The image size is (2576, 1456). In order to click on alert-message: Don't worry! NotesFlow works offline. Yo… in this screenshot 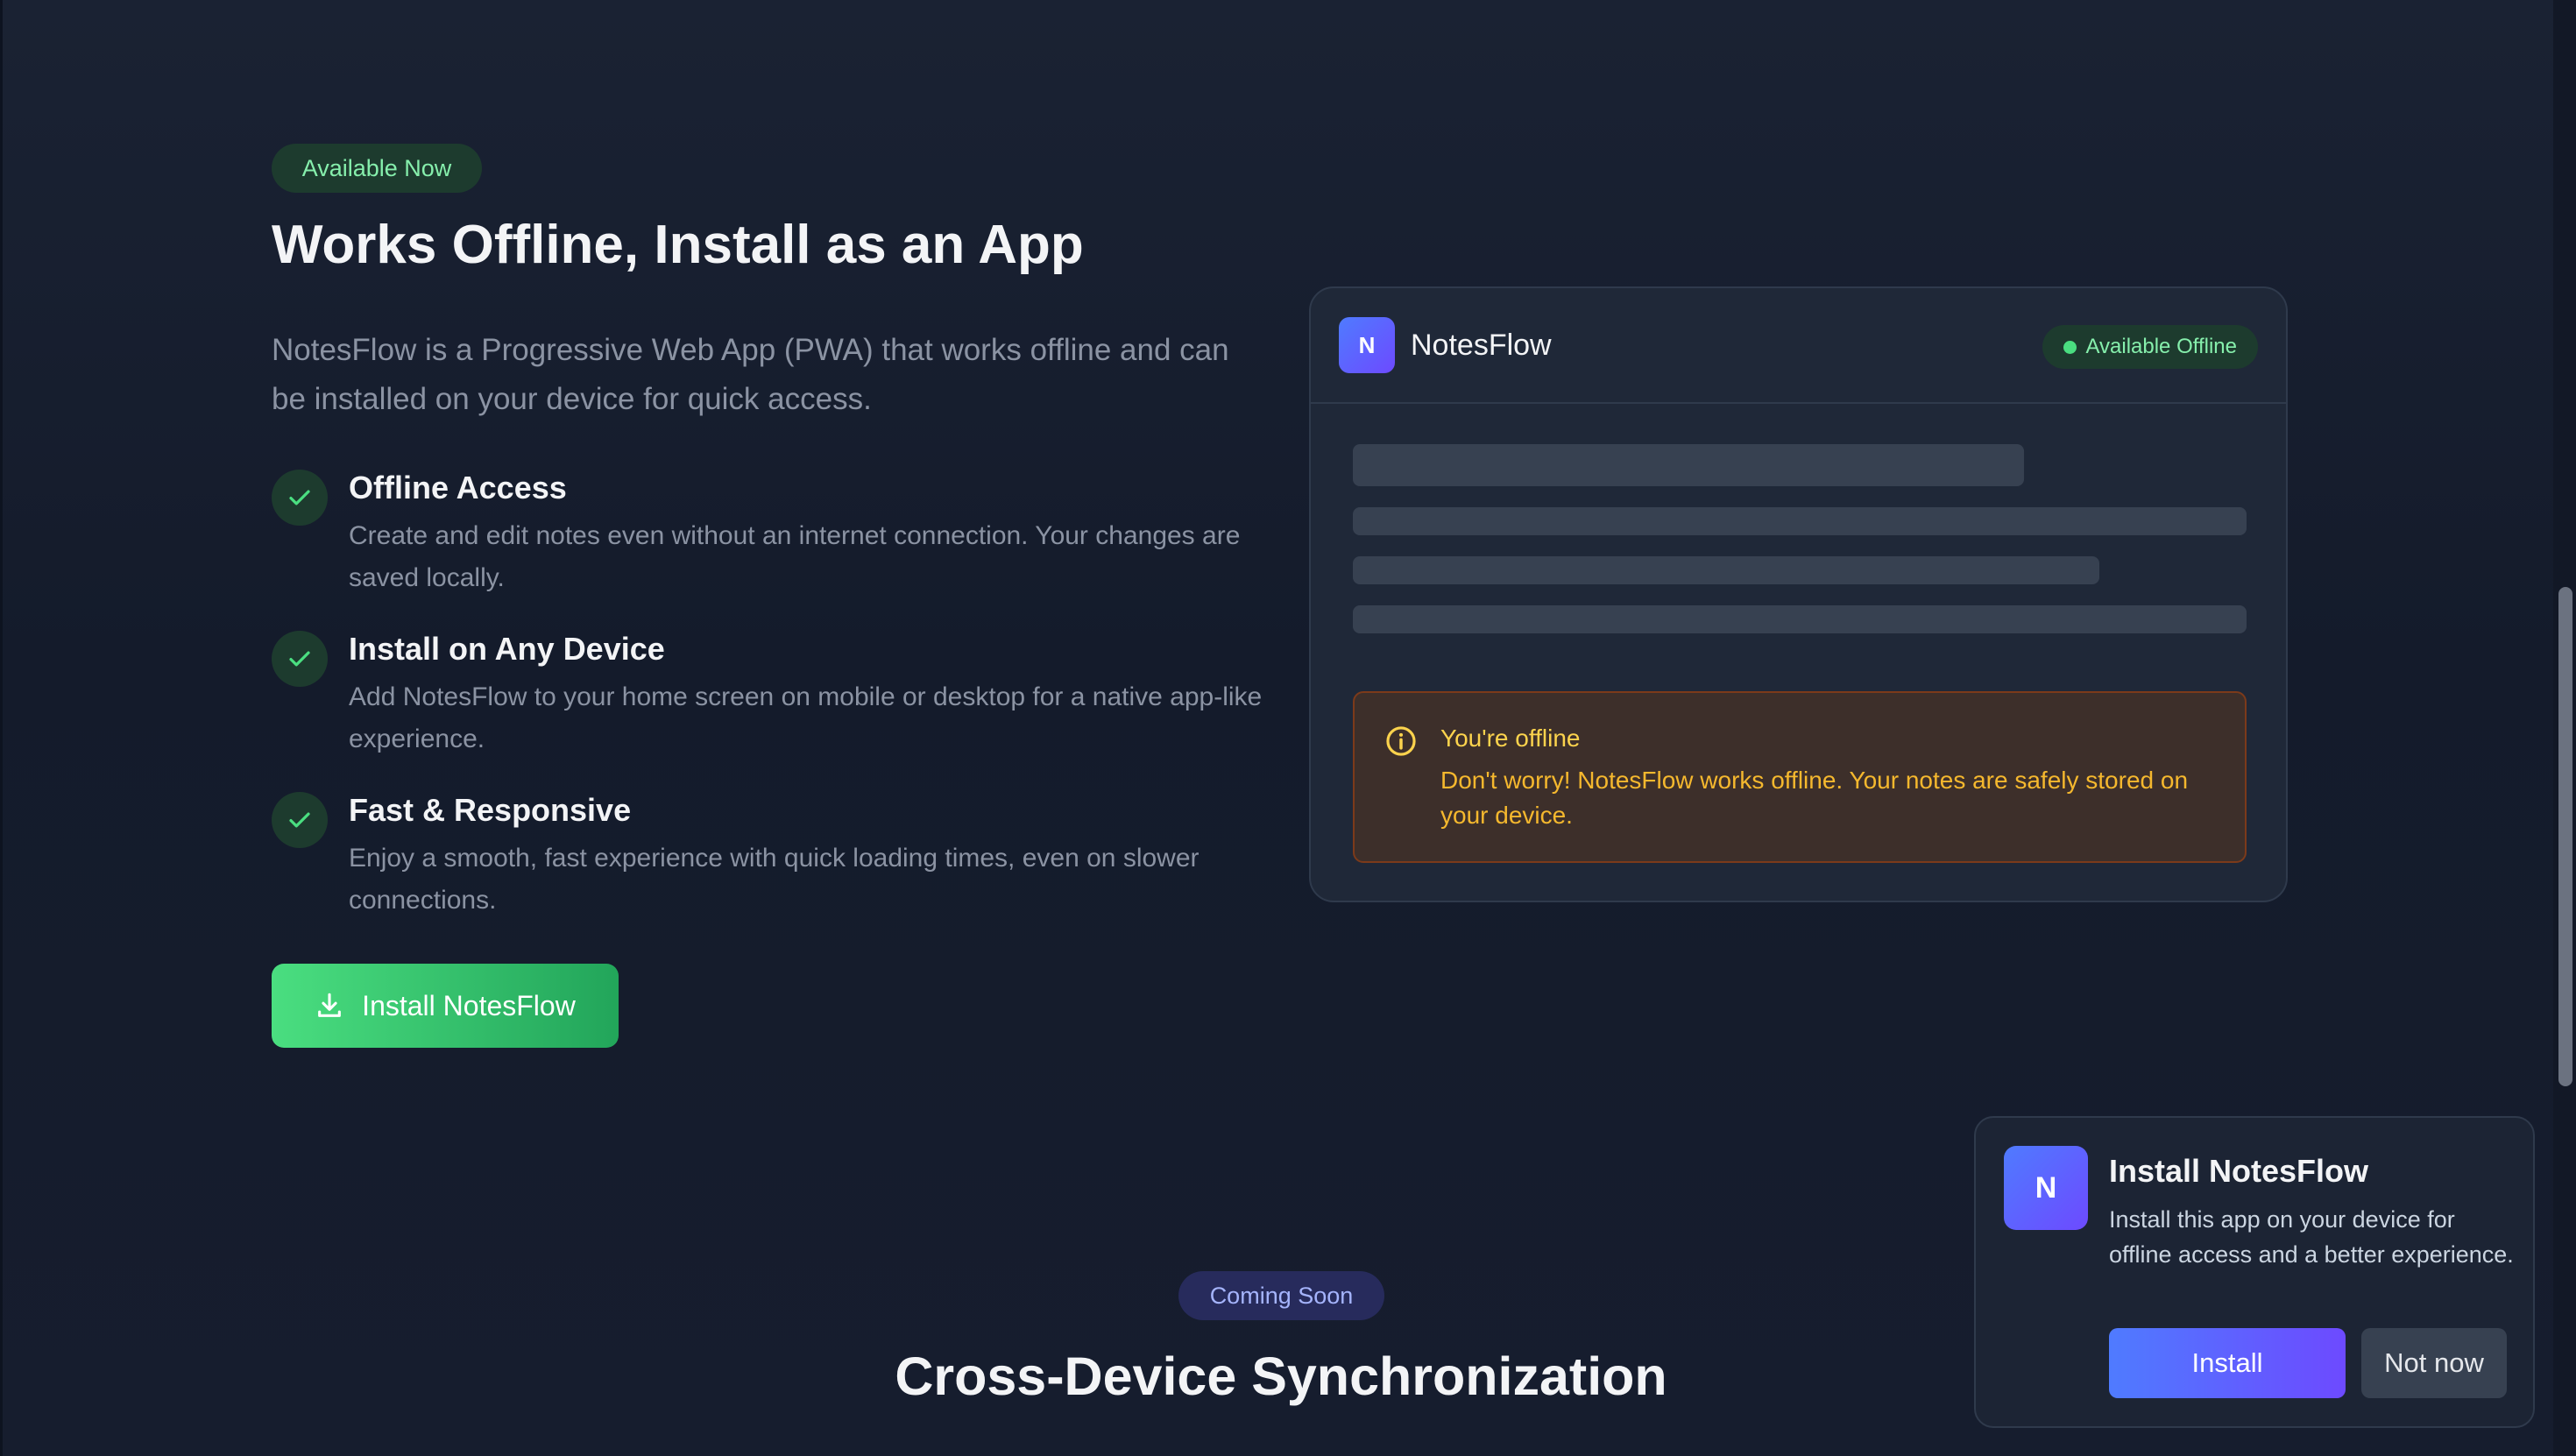, I will do `click(1814, 798)`.